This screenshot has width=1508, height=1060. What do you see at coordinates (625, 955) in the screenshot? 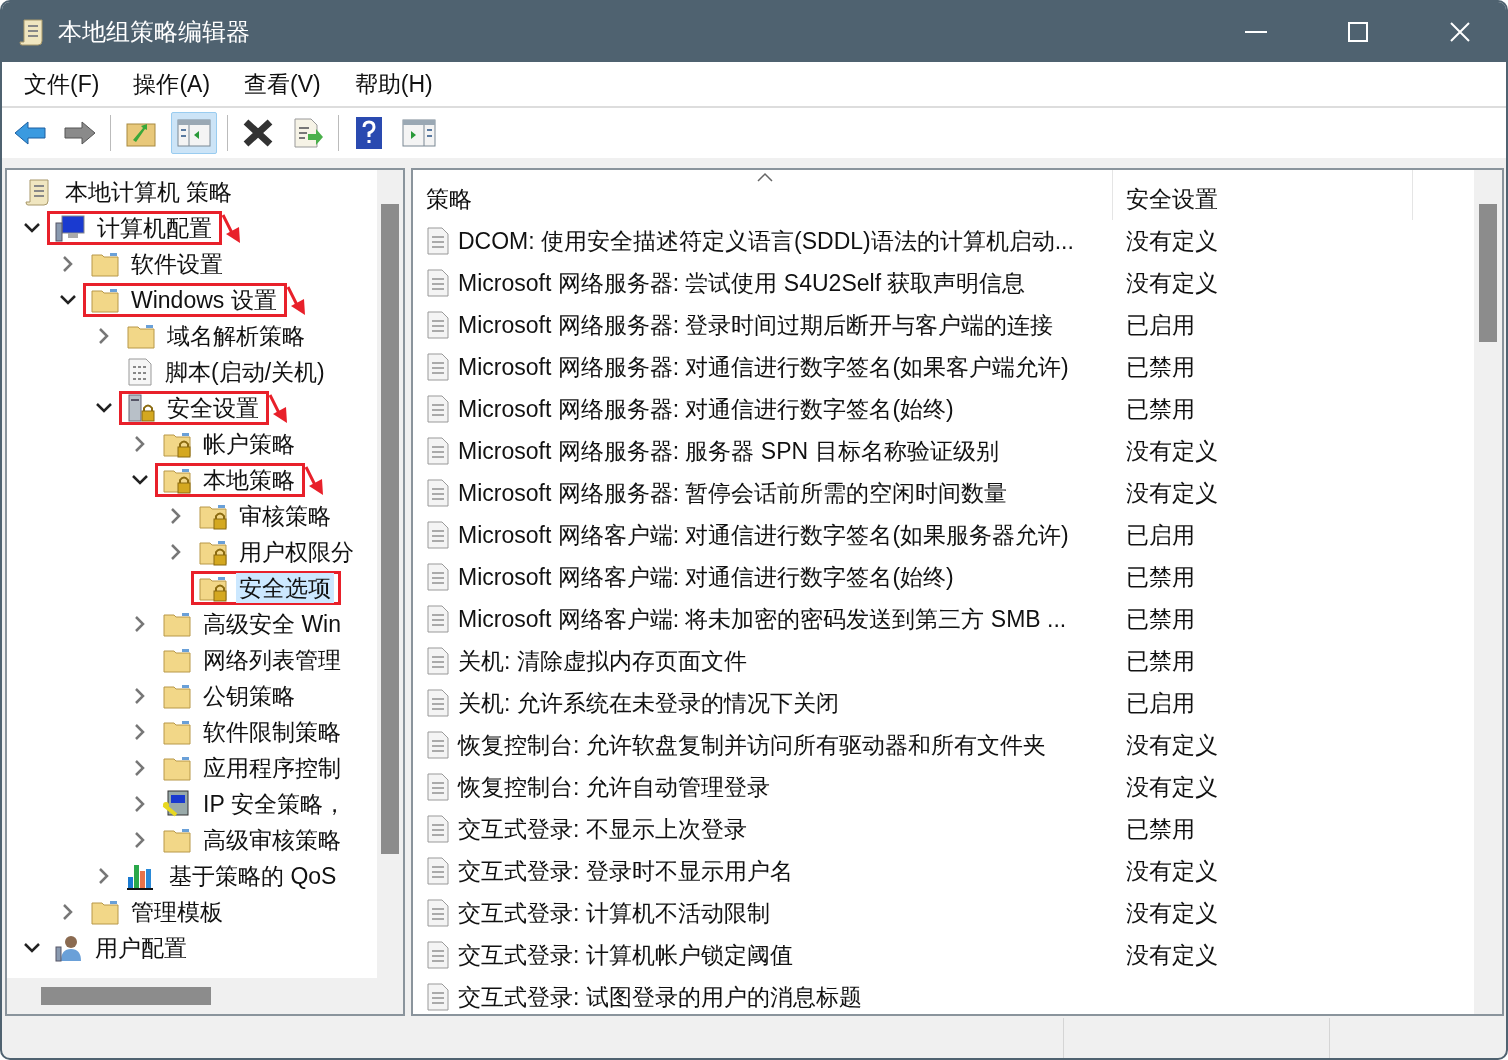
I see `policy-name: 交互式登录: 计算机帐户锁定阈值` at bounding box center [625, 955].